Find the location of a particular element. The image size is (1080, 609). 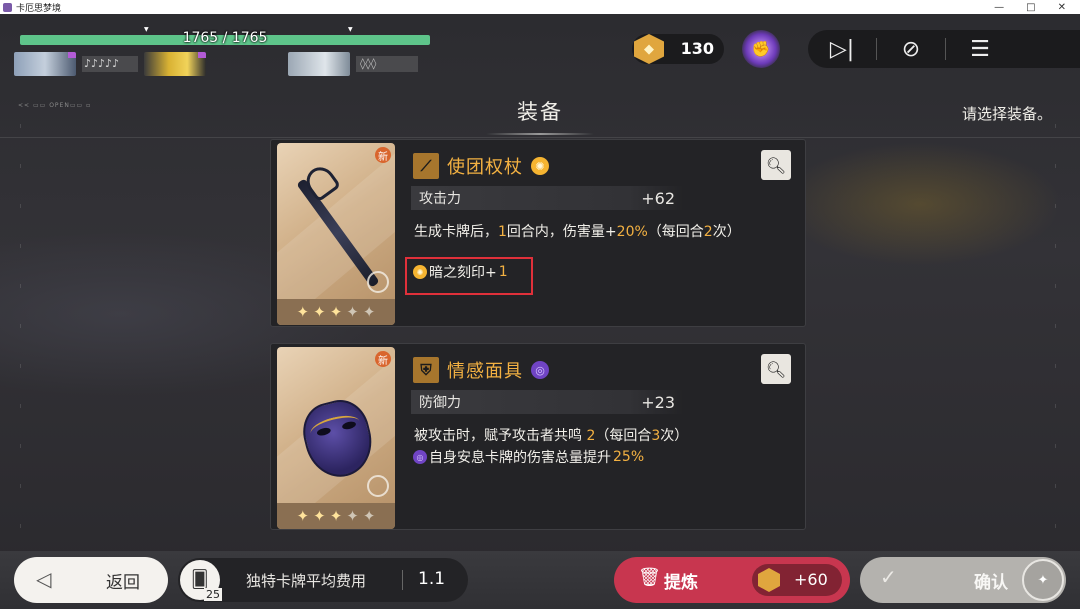

confirm-button: ✓ 确认 ✦ is located at coordinates (963, 580).